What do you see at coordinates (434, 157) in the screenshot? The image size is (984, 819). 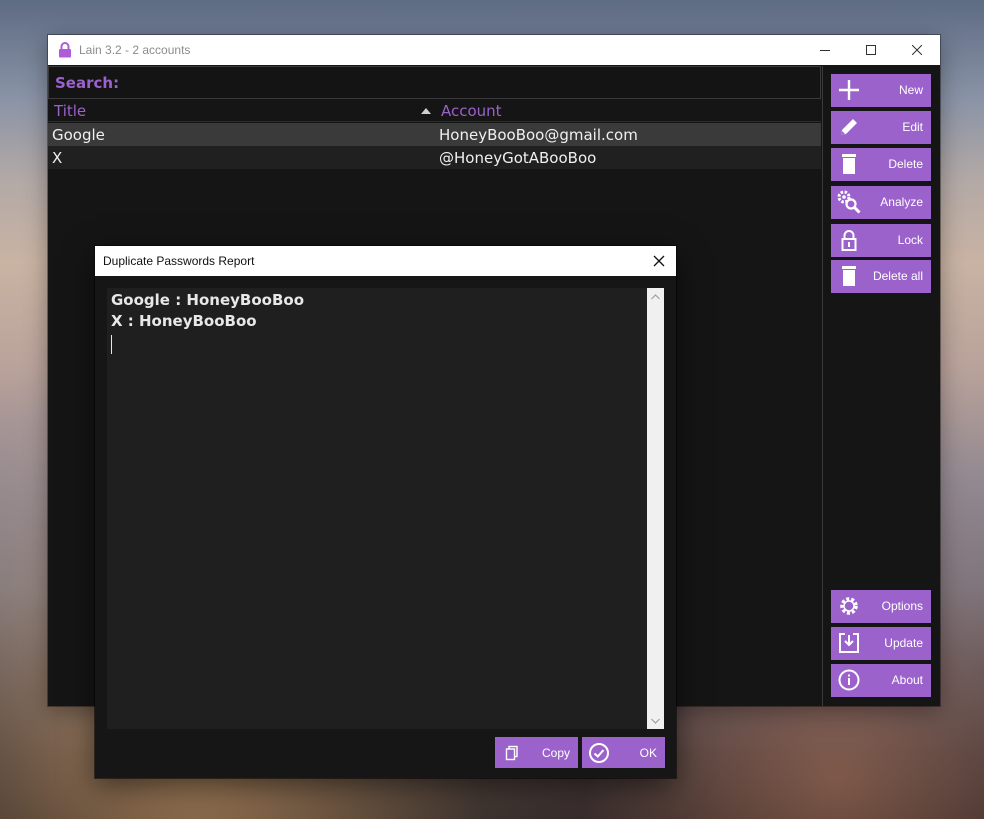 I see `table-row: X @HoneyGotABooBoo` at bounding box center [434, 157].